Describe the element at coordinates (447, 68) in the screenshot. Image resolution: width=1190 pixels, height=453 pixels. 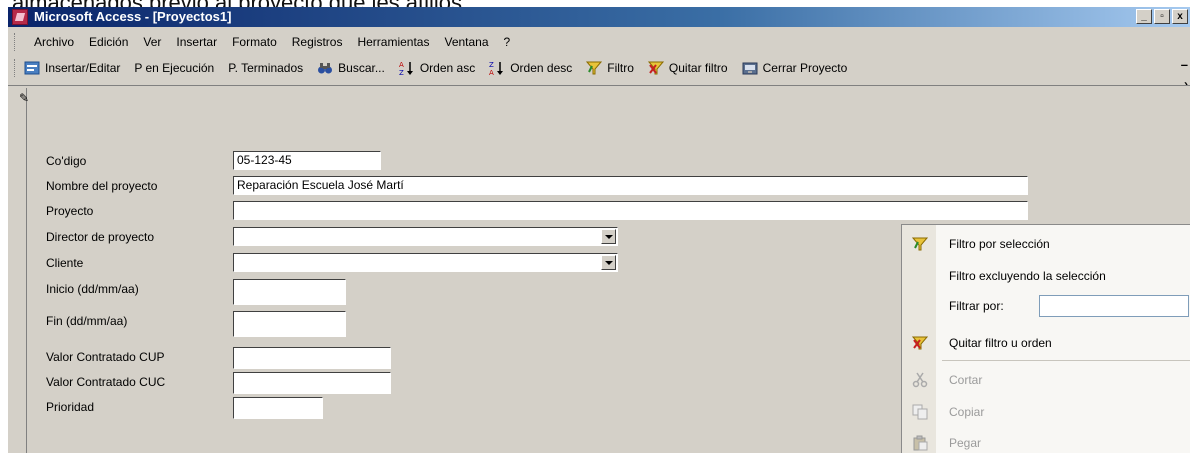
I see `sort-asc-label: Orden asc` at that location.